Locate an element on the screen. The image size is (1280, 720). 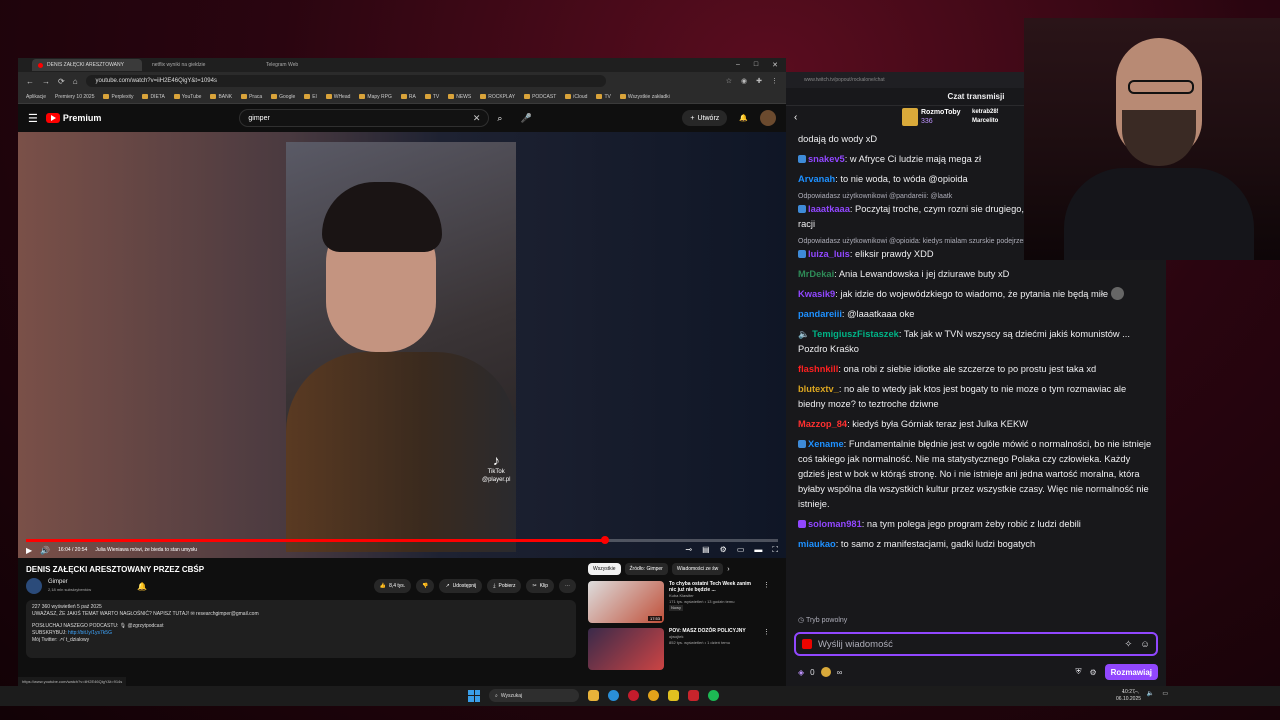
bookmark: Praca is located at coordinates (251, 97).